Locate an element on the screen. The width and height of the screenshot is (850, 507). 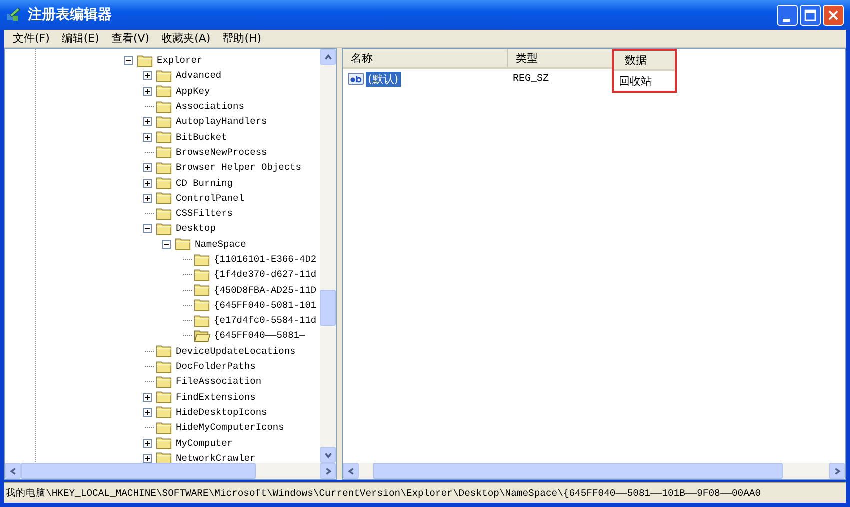
value-name: (默认) is located at coordinates (383, 79).